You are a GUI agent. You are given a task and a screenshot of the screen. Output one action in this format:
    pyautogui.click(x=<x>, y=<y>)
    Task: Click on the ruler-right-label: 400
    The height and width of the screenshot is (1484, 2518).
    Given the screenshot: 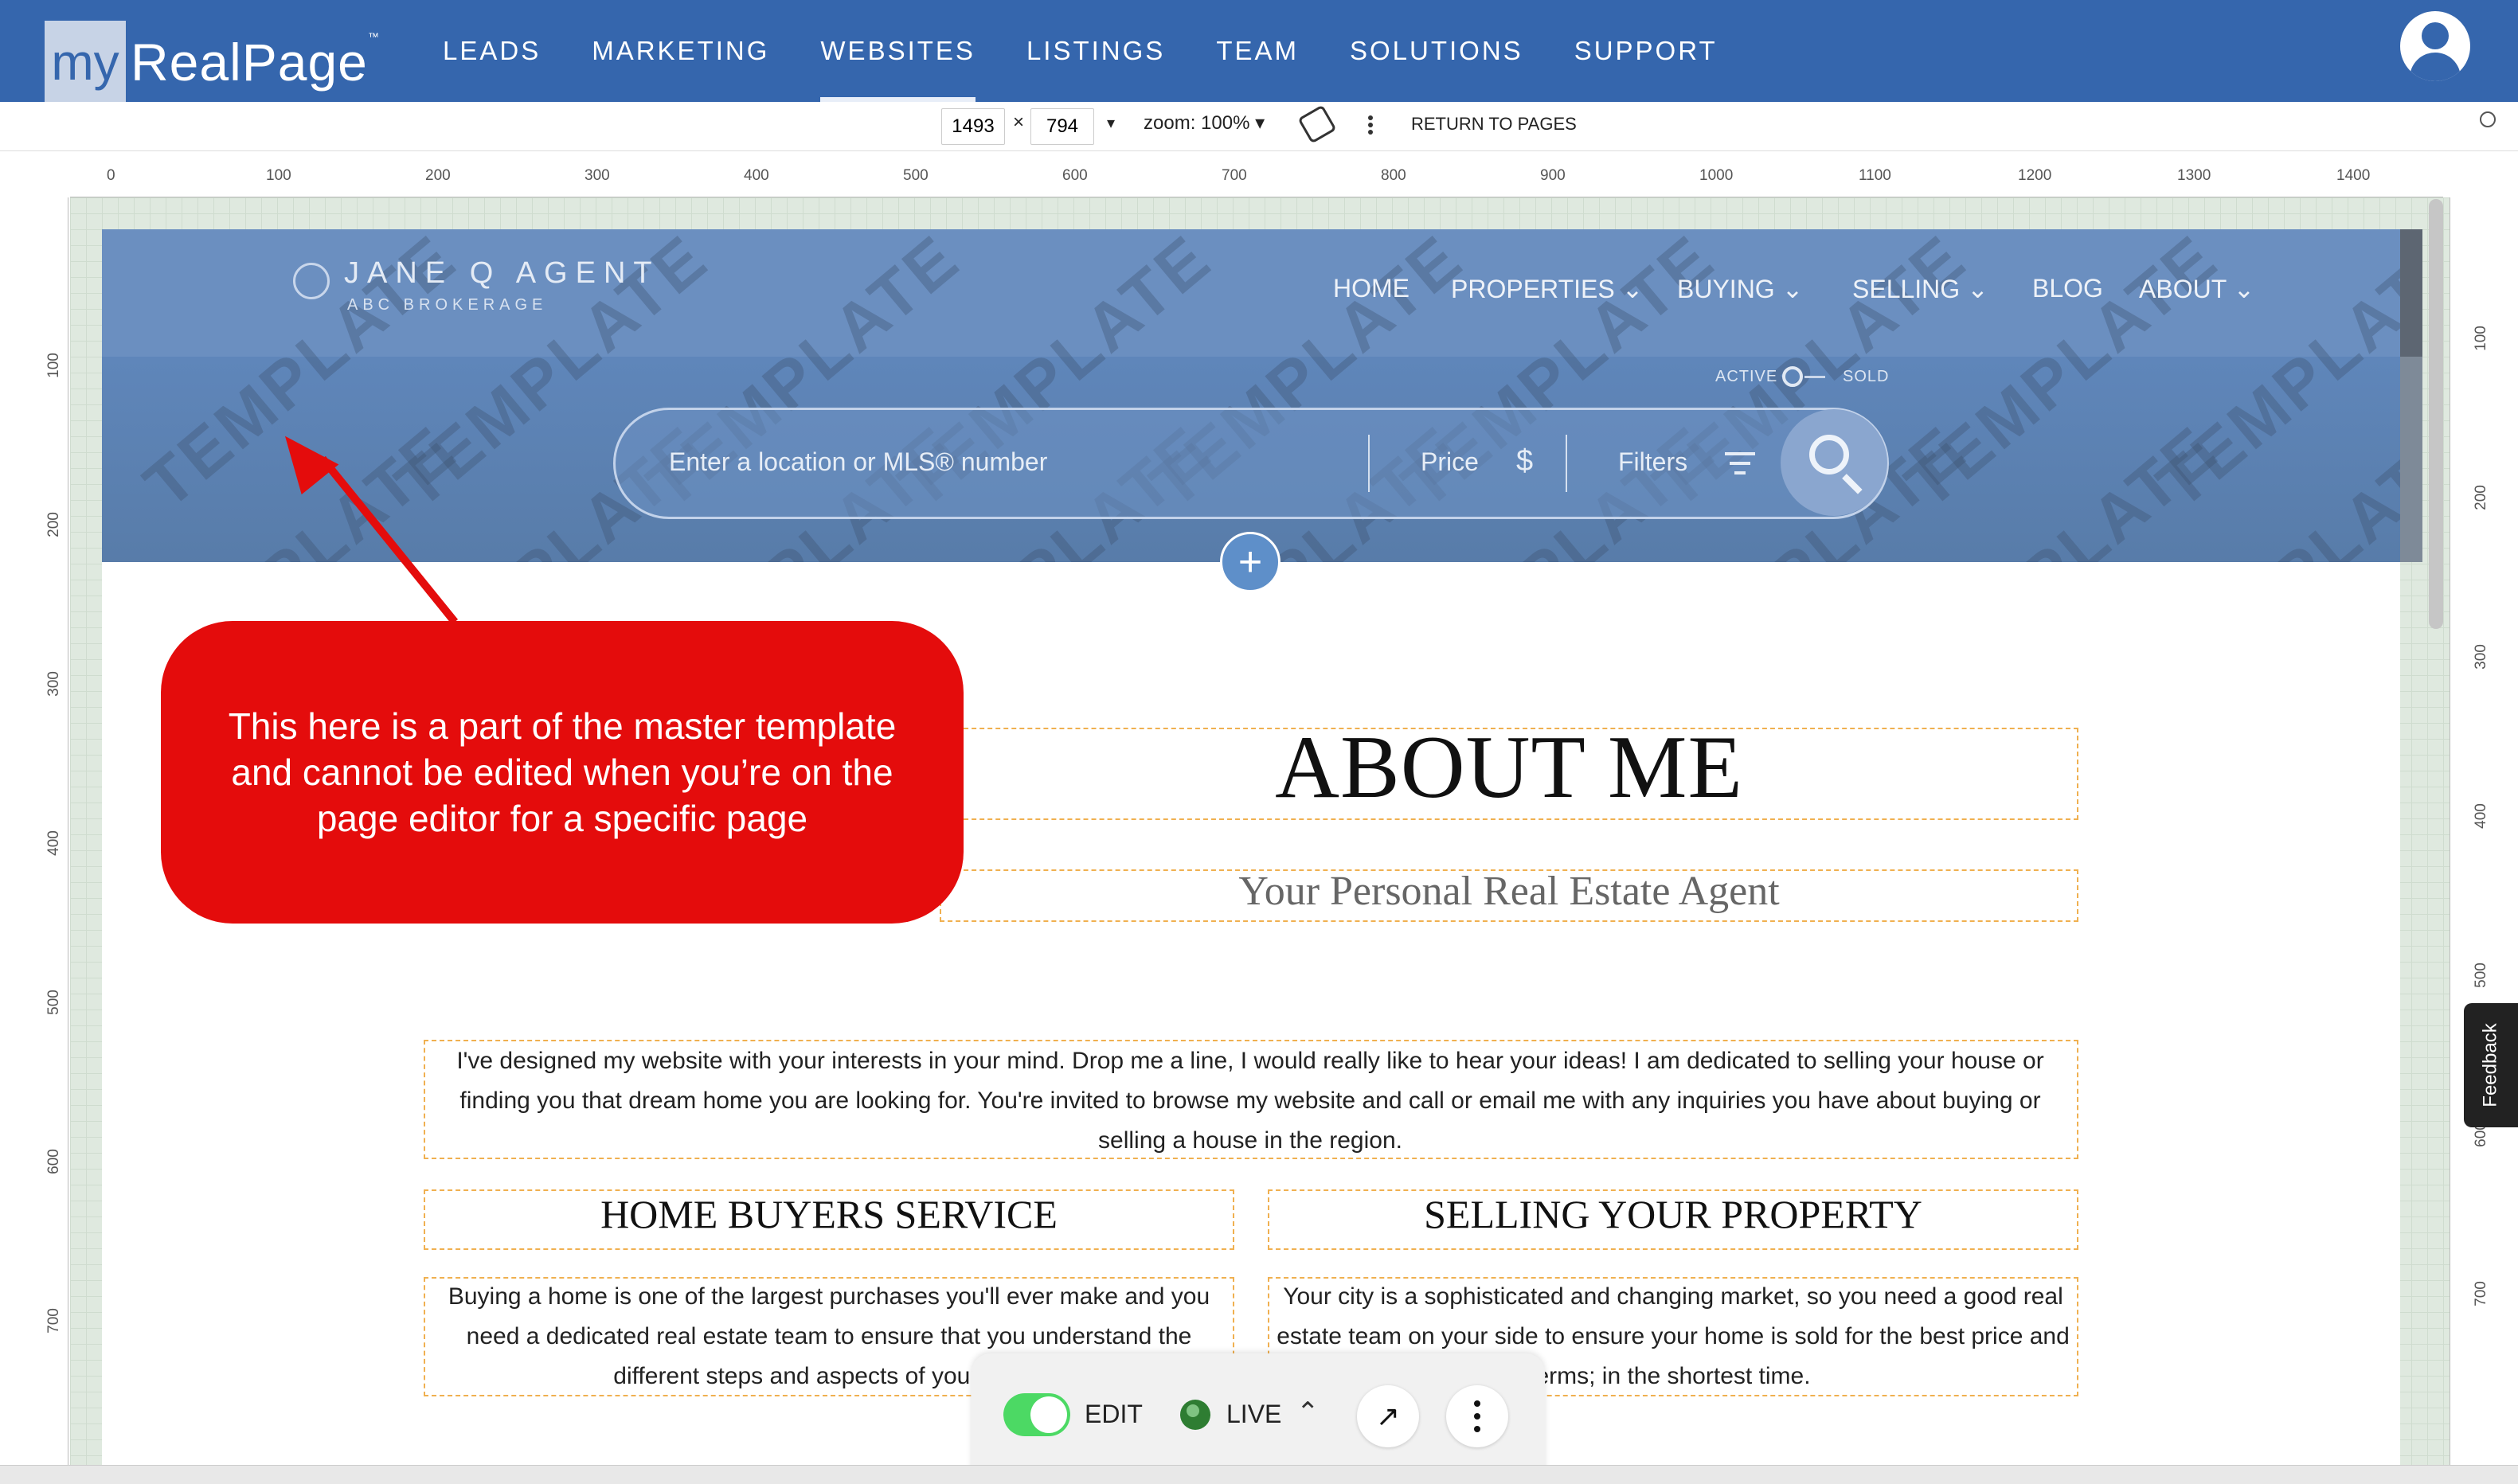 What is the action you would take?
    pyautogui.click(x=2481, y=816)
    